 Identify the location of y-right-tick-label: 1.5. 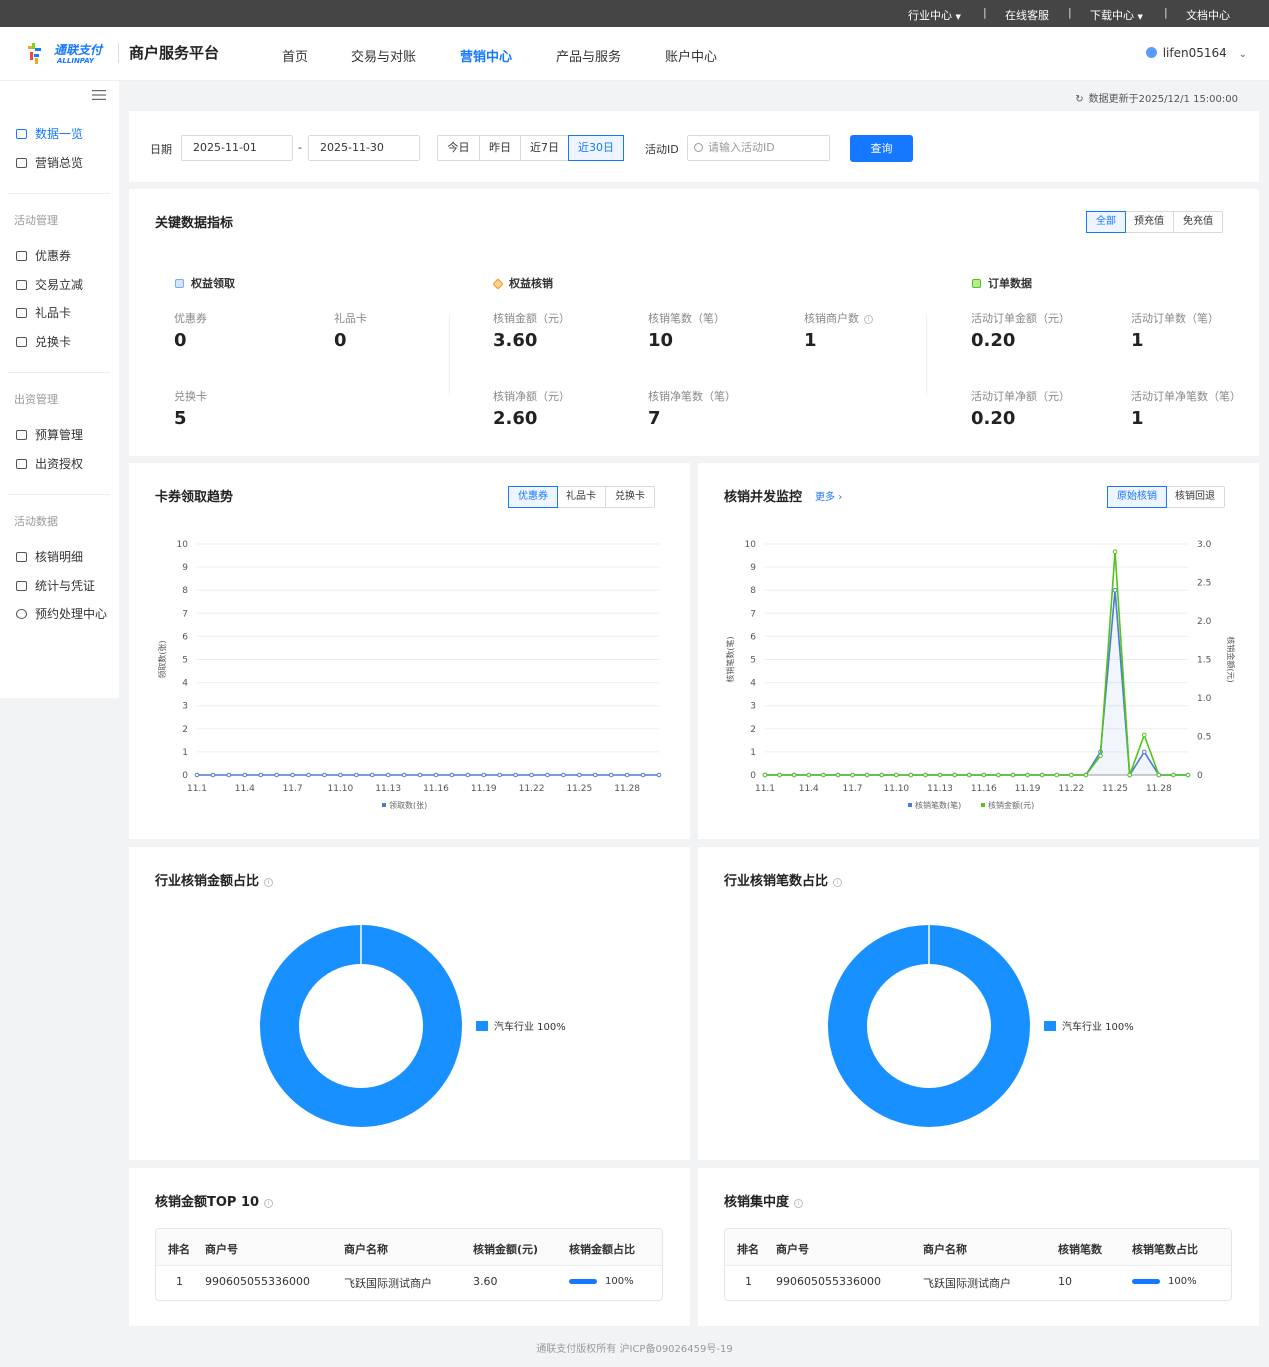
(1204, 661).